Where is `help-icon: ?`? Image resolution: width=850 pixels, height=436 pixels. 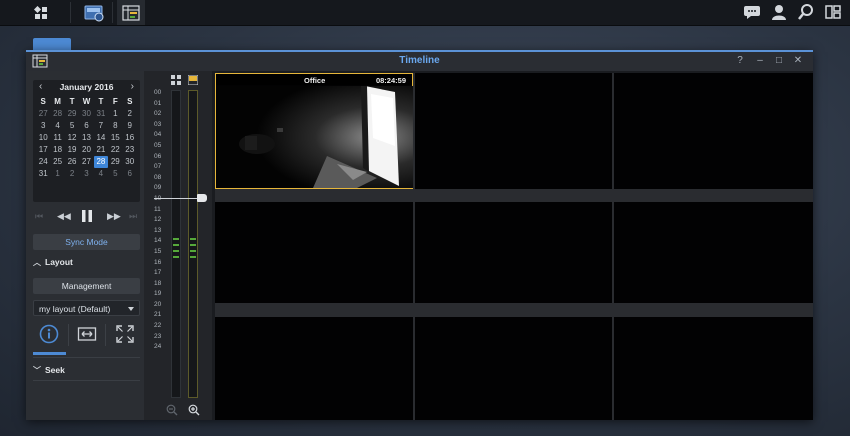 help-icon: ? is located at coordinates (740, 60).